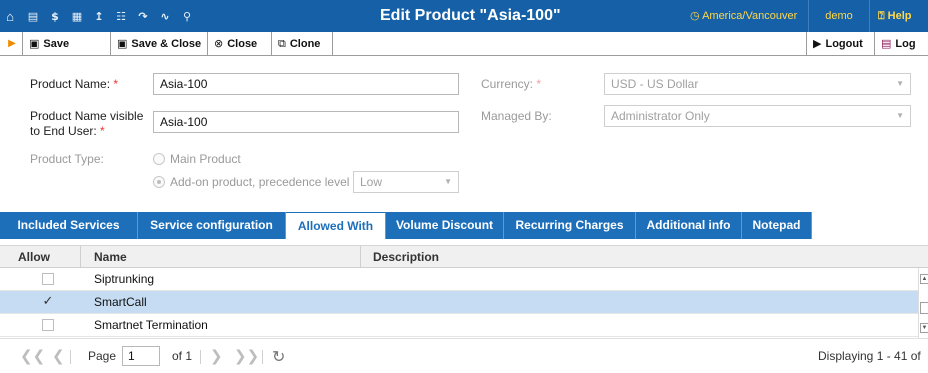 This screenshot has width=928, height=373. Describe the element at coordinates (122, 43) in the screenshot. I see `floppy-close-icon: ▣` at that location.